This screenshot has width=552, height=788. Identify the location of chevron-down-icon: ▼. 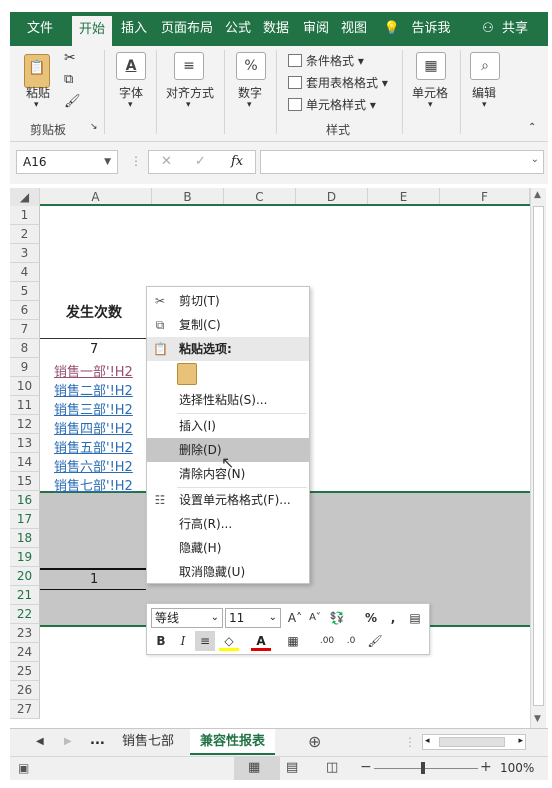
(107, 162).